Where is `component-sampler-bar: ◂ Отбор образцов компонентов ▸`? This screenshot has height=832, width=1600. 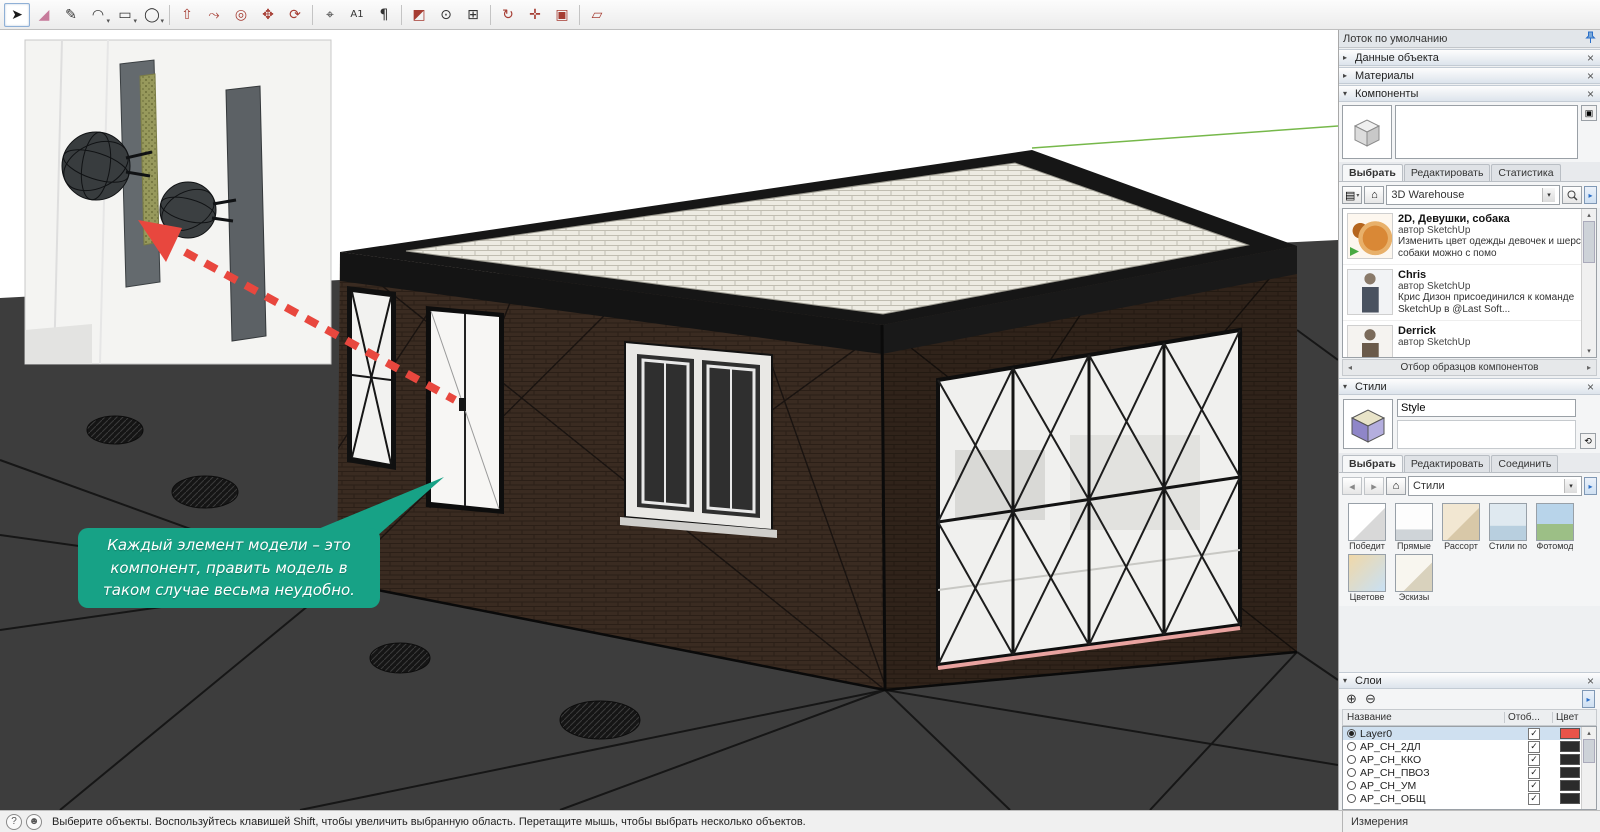 component-sampler-bar: ◂ Отбор образцов компонентов ▸ is located at coordinates (1469, 367).